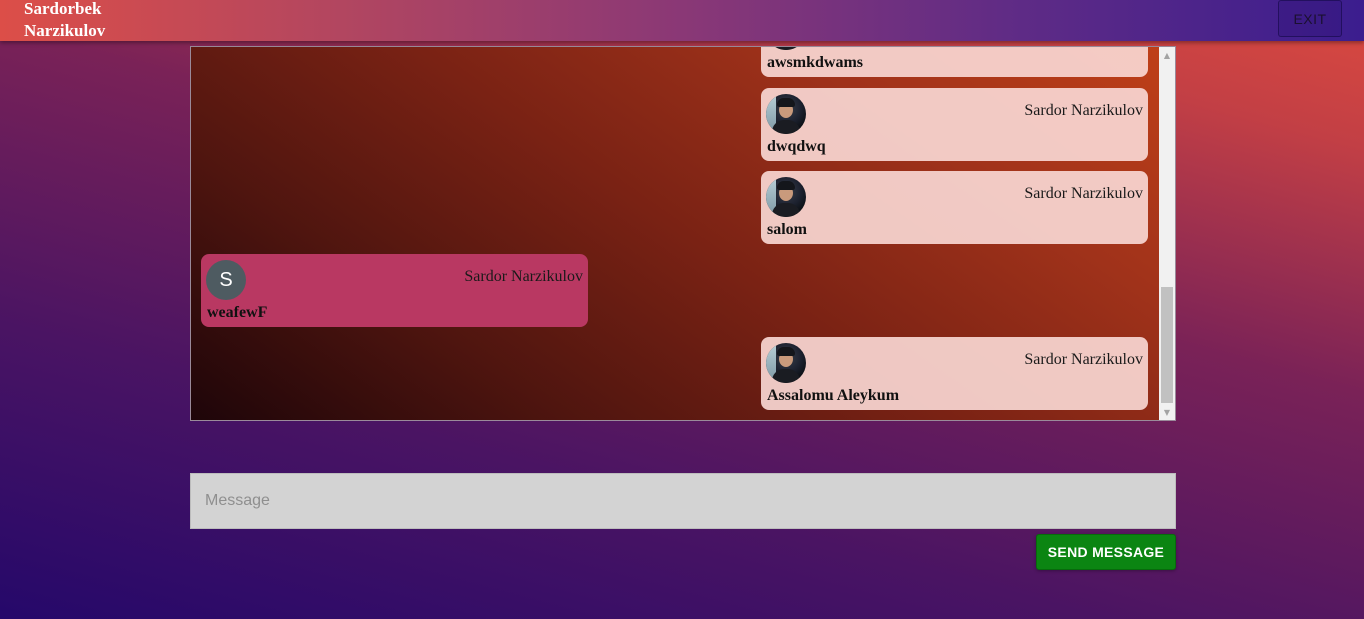  I want to click on message-bubble: Sardor Narzikulov dwqdwq, so click(954, 124).